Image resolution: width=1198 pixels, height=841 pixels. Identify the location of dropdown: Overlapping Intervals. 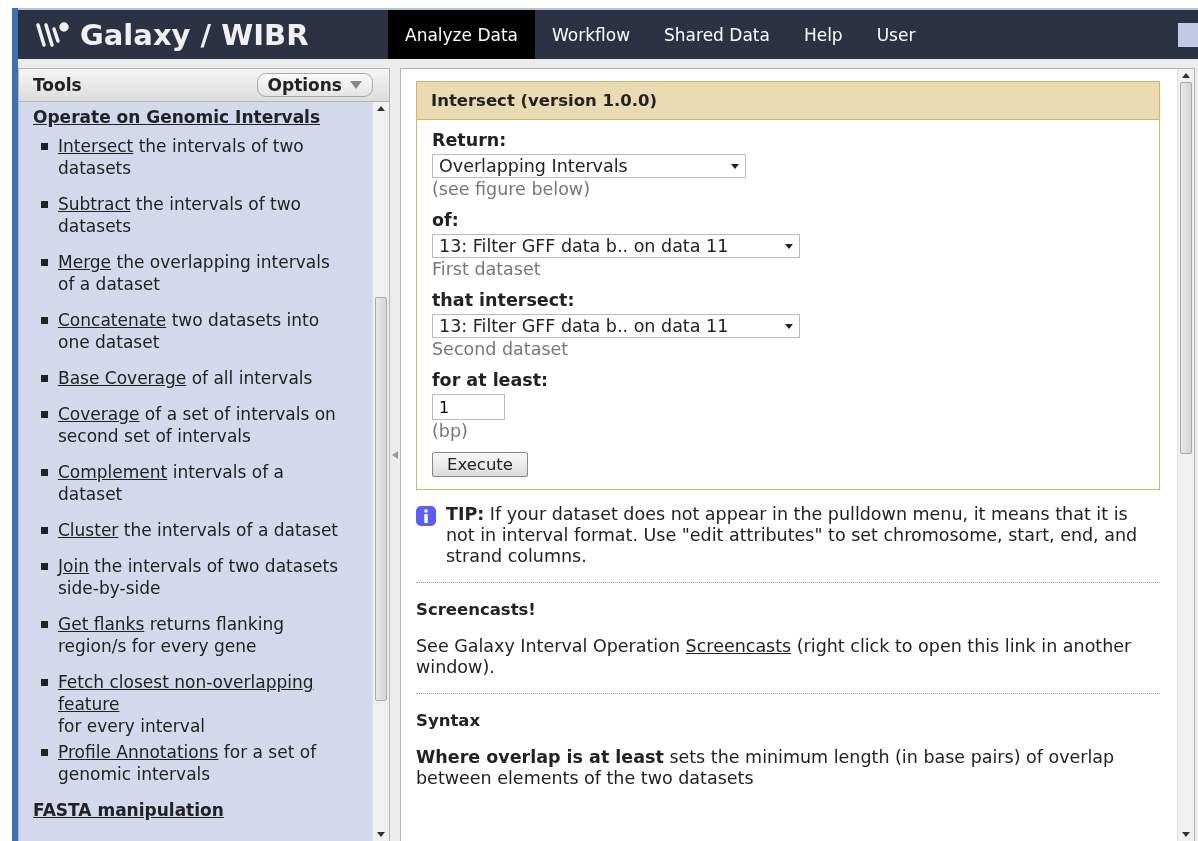
(589, 166).